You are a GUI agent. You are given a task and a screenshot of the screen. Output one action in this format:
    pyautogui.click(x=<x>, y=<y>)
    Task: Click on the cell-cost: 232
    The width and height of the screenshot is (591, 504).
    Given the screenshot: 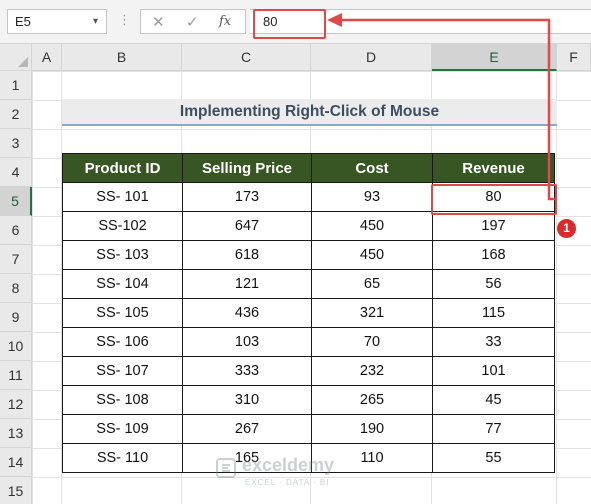 What is the action you would take?
    pyautogui.click(x=372, y=371)
    